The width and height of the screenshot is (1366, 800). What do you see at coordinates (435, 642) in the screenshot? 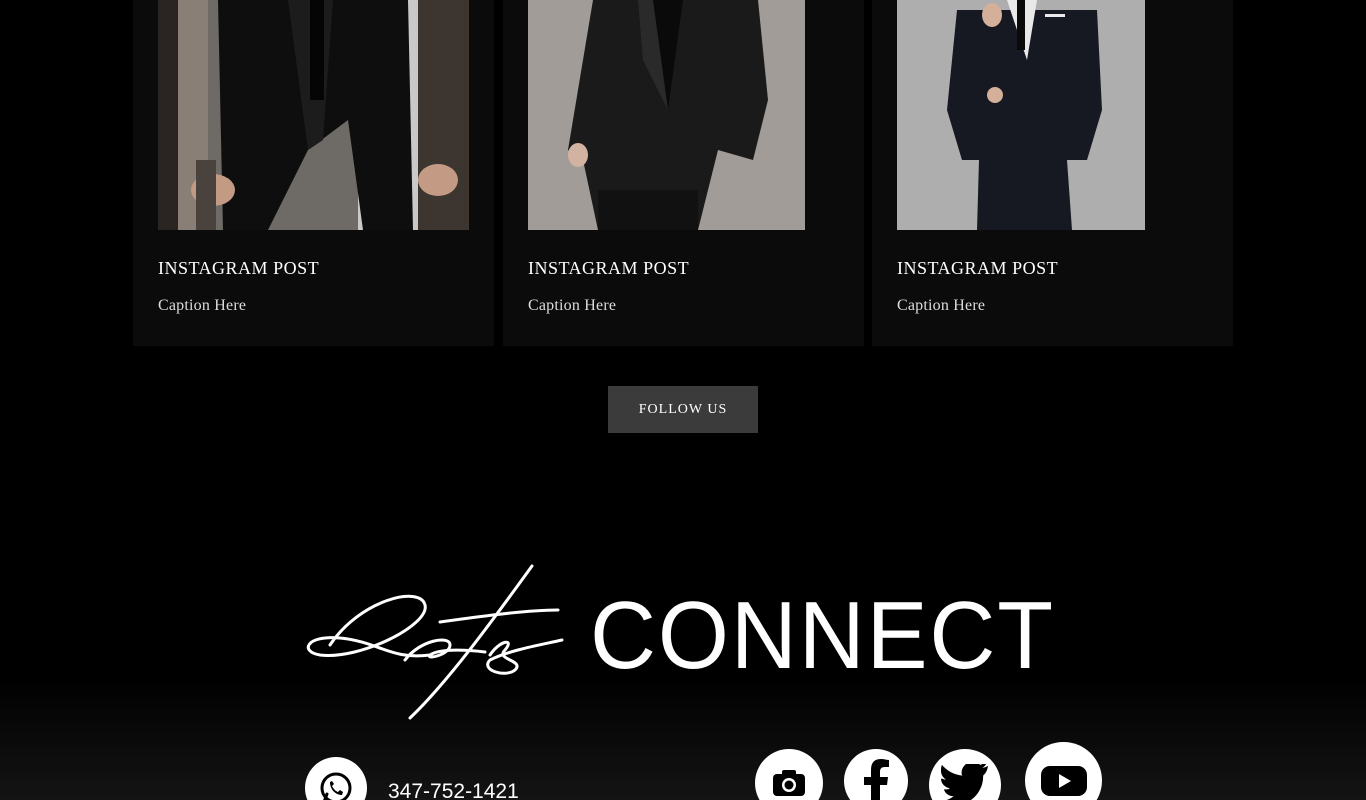
I see `lets-script-word` at bounding box center [435, 642].